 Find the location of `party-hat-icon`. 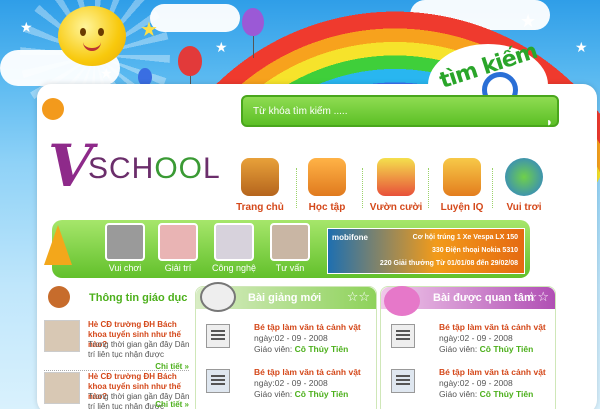

party-hat-icon is located at coordinates (58, 245).